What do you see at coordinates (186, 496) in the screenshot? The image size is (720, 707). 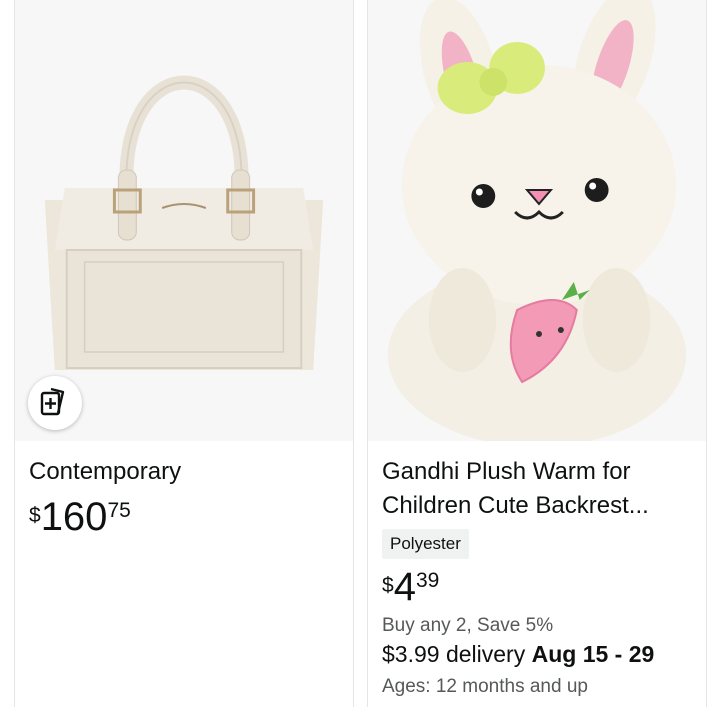 I see `product-info: Contemporary $ 160 75` at bounding box center [186, 496].